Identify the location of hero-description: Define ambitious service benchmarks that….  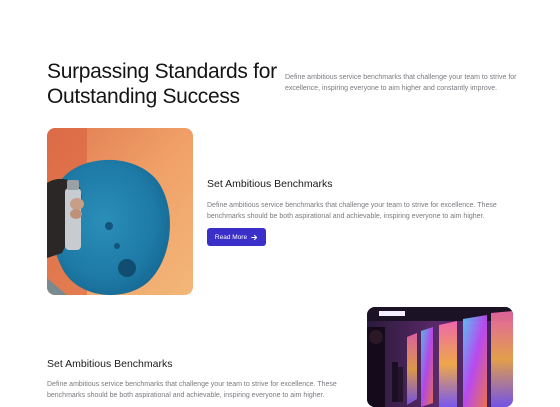
(401, 83).